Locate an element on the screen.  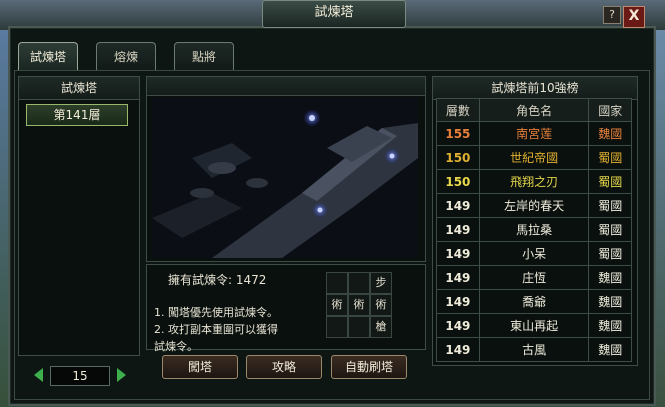
ranking-row: 149 東山再起 魏國 is located at coordinates (534, 325).